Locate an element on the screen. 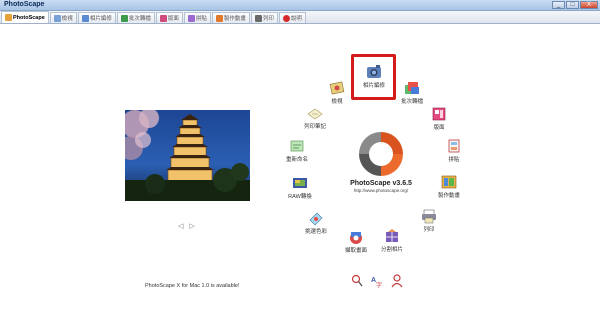 Image resolution: width=600 pixels, height=316 pixels. tab-bar: PhotoScape 檢視 相片編修 批次轉檔 版面 拼貼 製作動畫 列印 說明 is located at coordinates (300, 17).